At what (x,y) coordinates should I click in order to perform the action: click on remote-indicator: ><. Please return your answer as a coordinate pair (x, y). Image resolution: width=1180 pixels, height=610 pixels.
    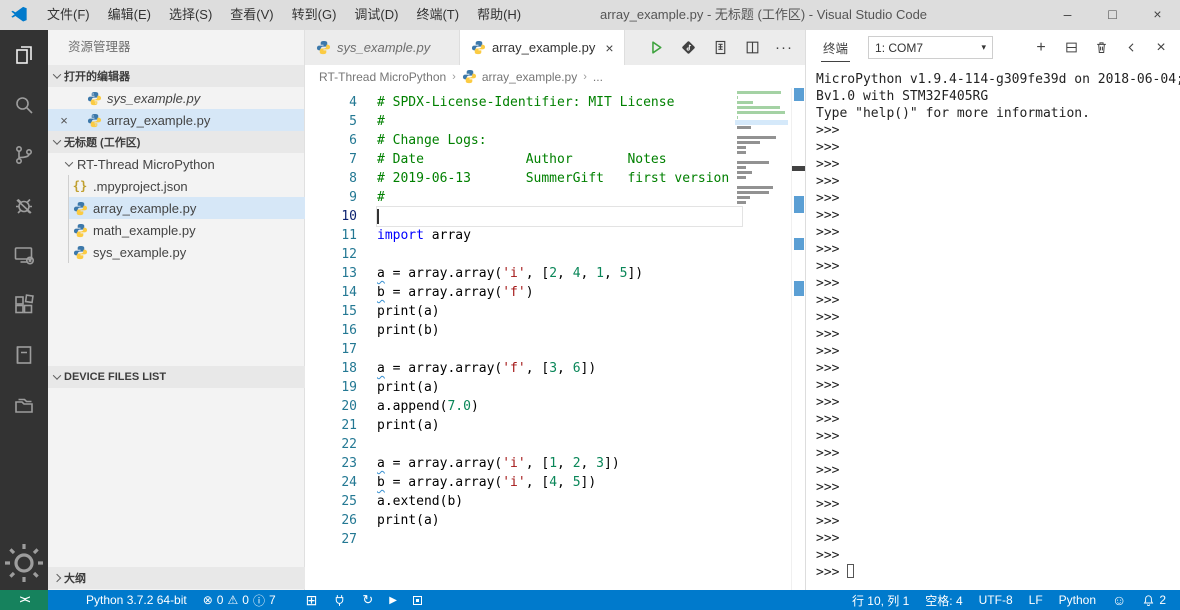
    Looking at the image, I should click on (24, 600).